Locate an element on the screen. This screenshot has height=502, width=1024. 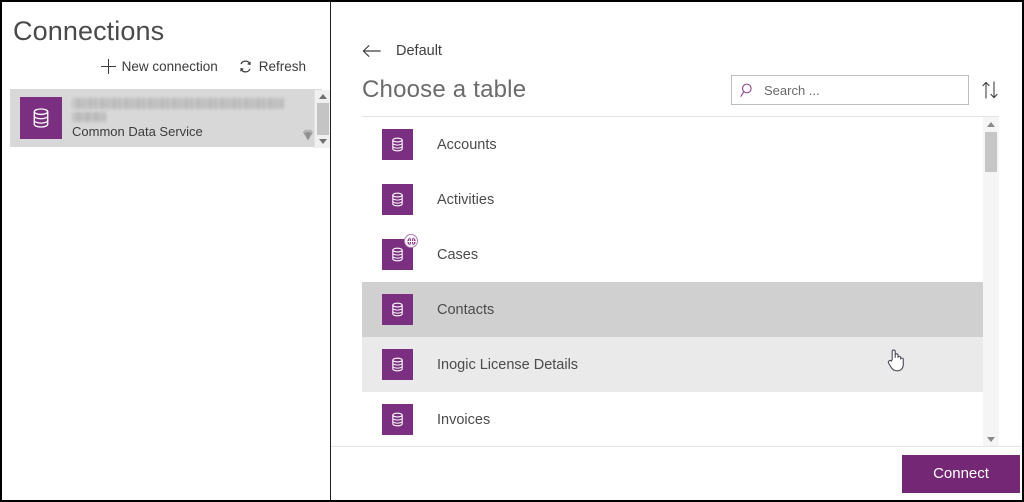
table-list-item-label: Cases is located at coordinates (458, 254).